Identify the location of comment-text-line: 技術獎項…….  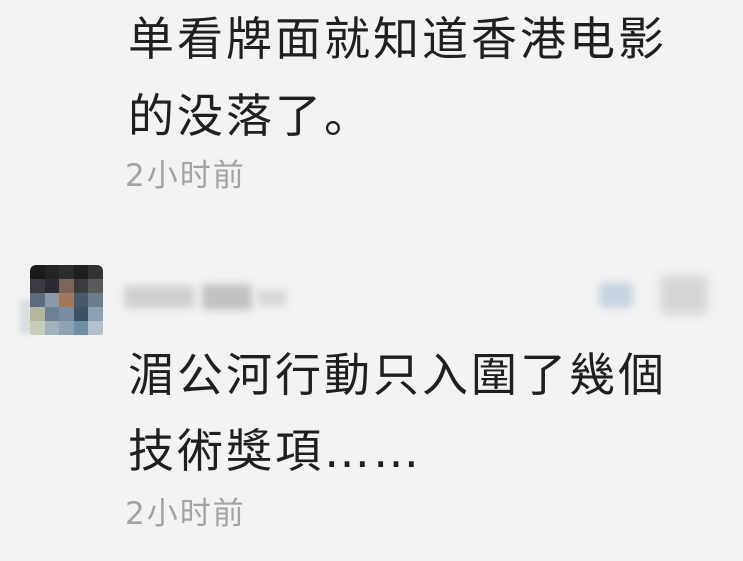
(275, 451).